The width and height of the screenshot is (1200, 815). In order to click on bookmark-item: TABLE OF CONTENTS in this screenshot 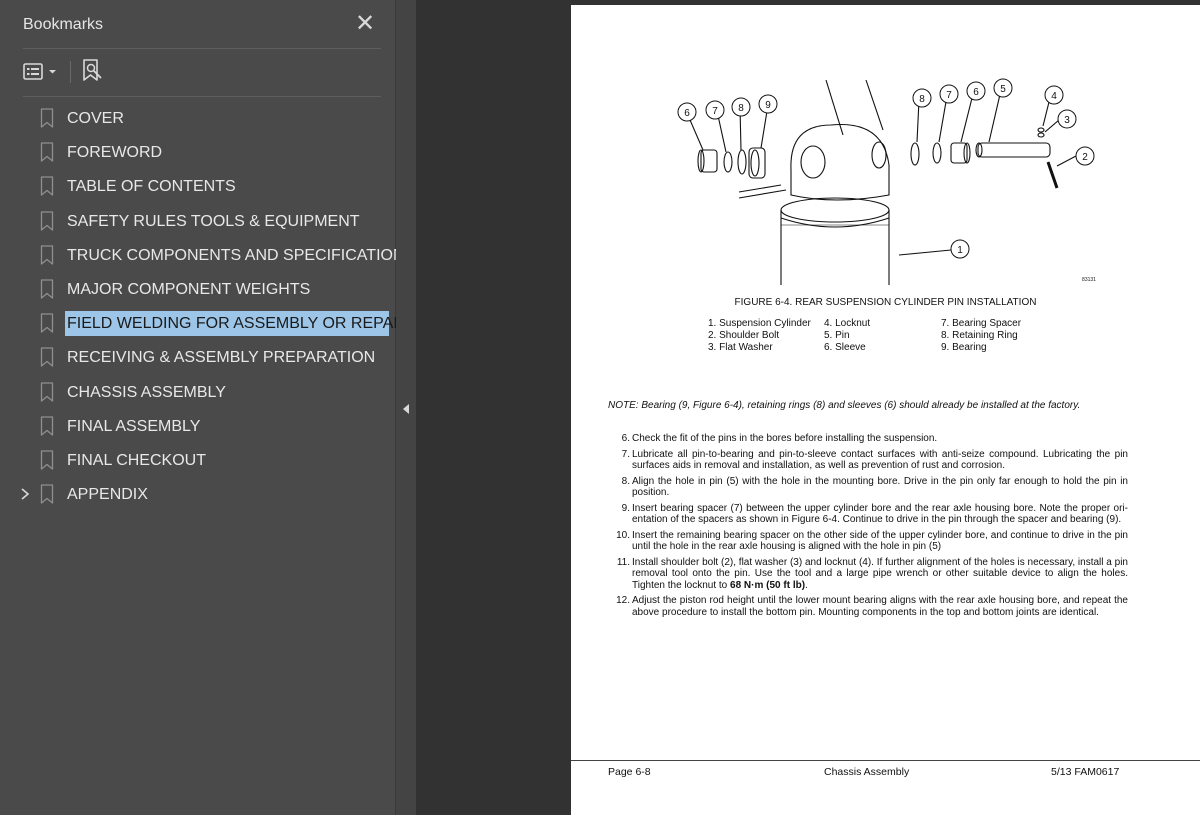, I will do `click(198, 186)`.